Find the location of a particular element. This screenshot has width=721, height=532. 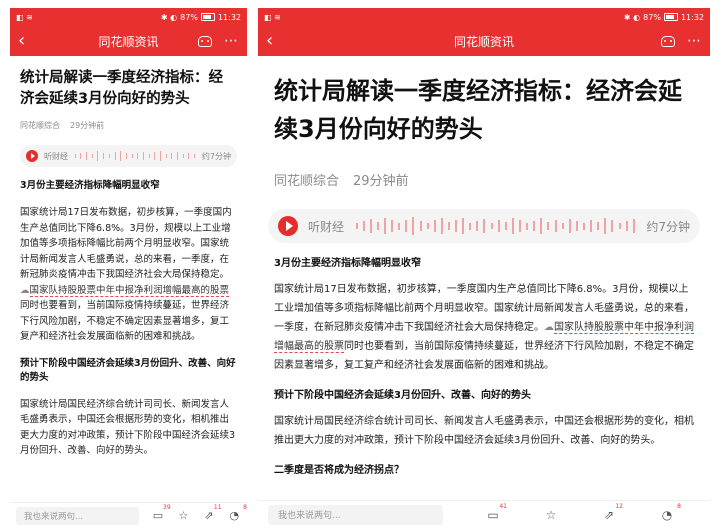

bottom-action-bar: 我也来说两句... ▭ 39 ☆ ⇗ 11 ◔ 8 is located at coordinates (128, 515).